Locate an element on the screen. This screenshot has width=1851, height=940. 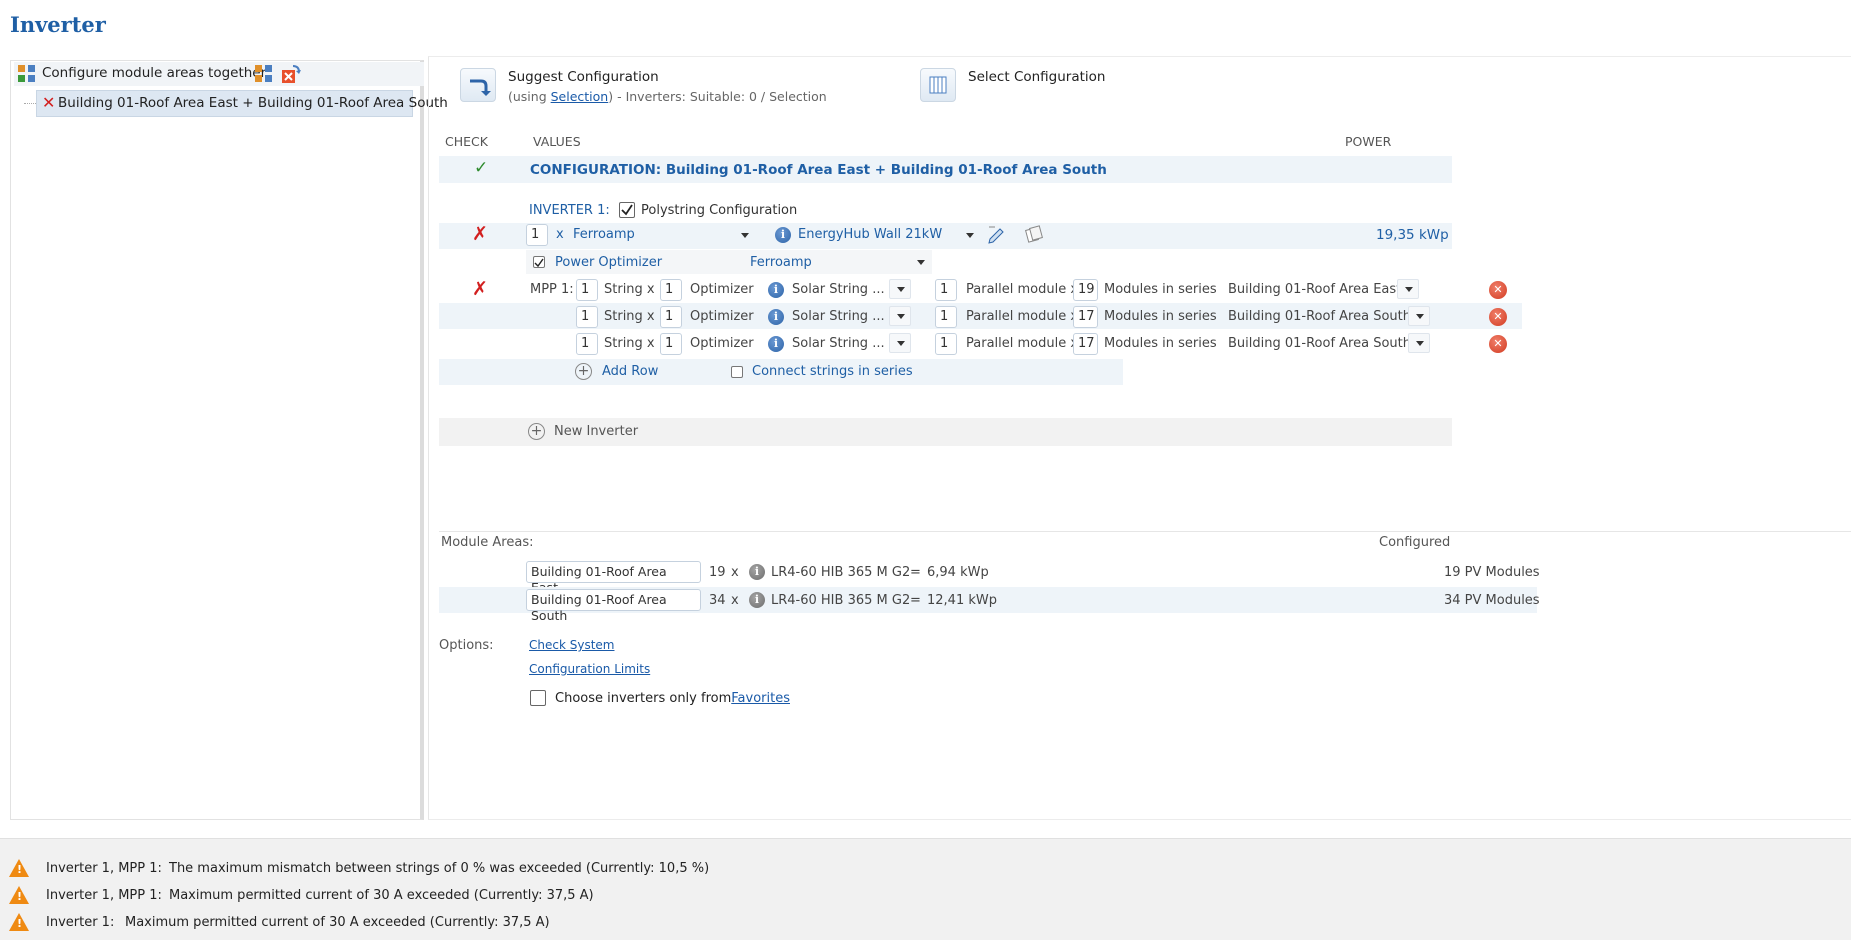
manufacturer-select: Ferroamp is located at coordinates (604, 234).